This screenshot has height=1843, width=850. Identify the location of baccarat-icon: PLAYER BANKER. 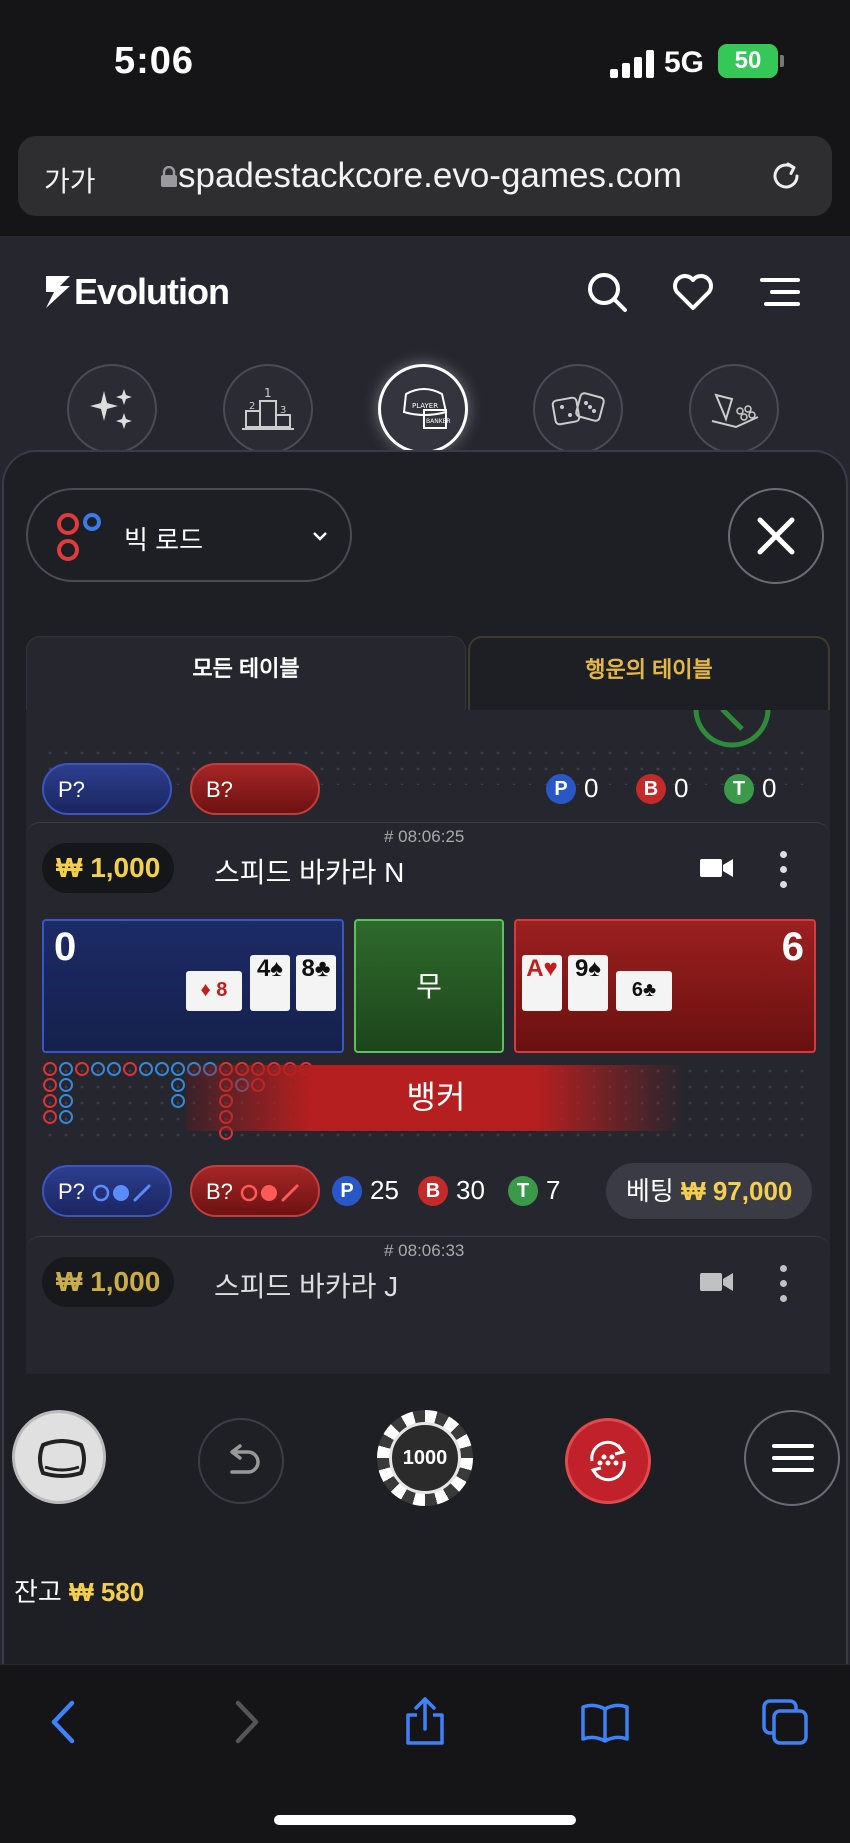
(426, 408).